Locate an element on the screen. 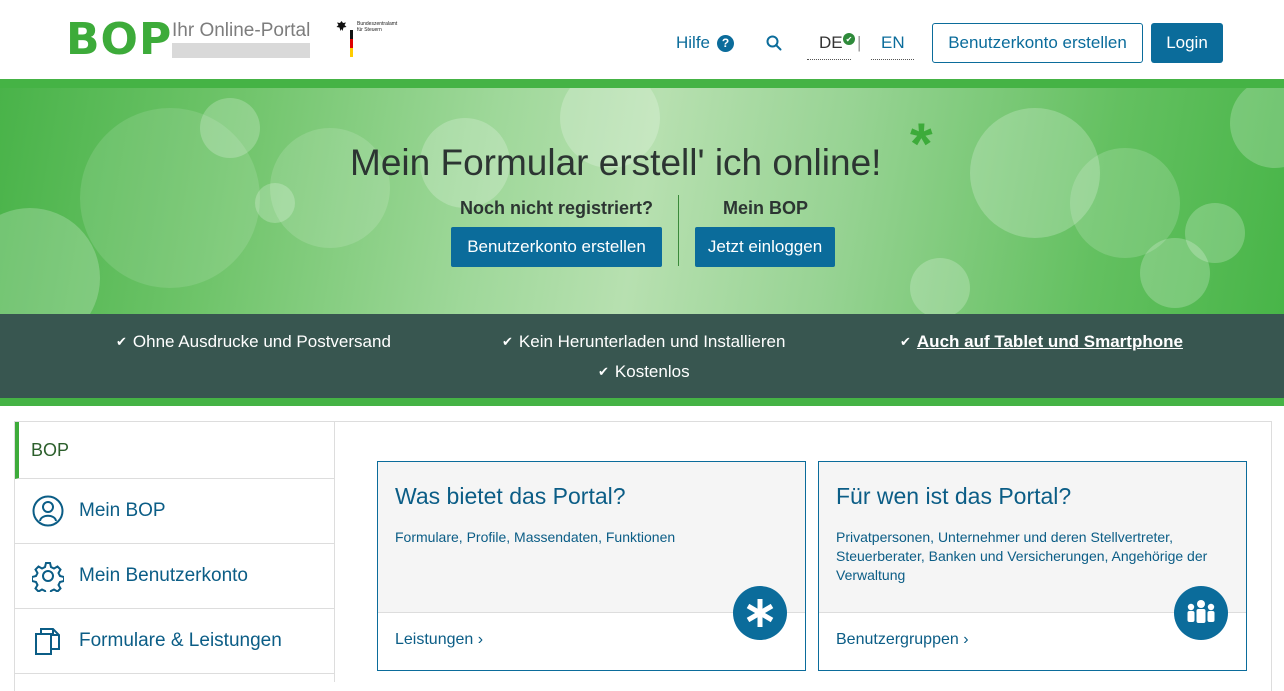 The height and width of the screenshot is (691, 1284). agency-name: Bundeszentralamt für Steuern is located at coordinates (377, 27).